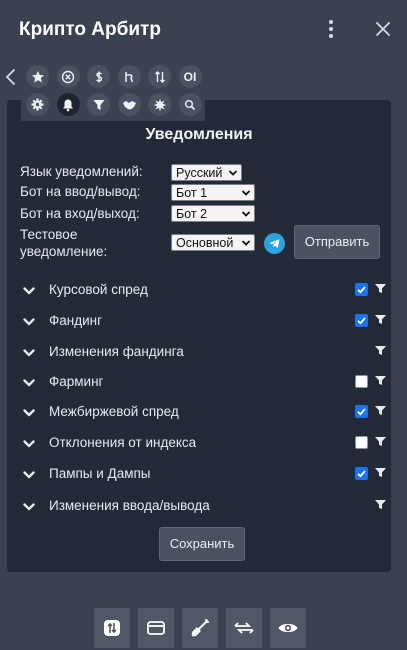 This screenshot has height=650, width=407. Describe the element at coordinates (337, 242) in the screenshot. I see `send-test-button: Отправить` at that location.